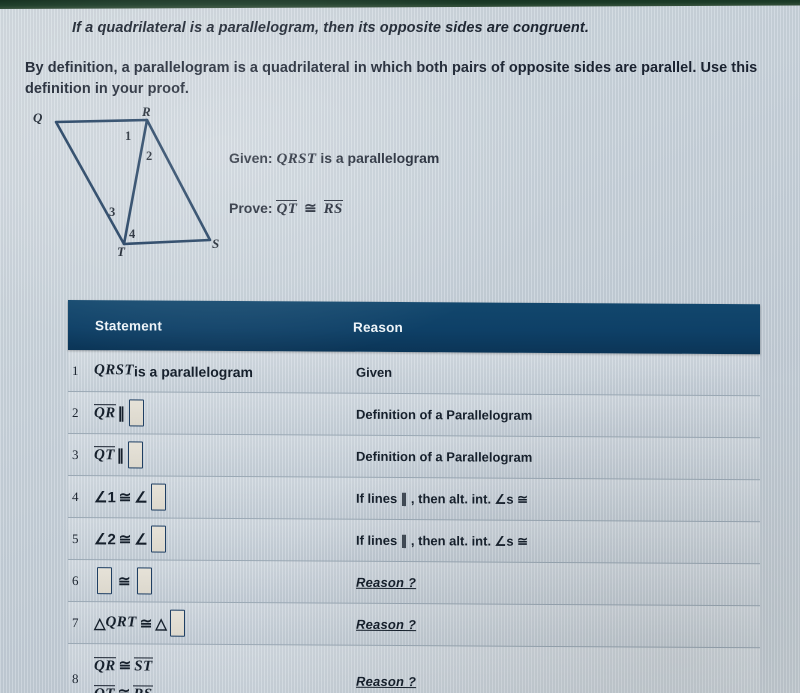 The image size is (800, 693). What do you see at coordinates (378, 327) in the screenshot?
I see `column-header-reason: Reason` at bounding box center [378, 327].